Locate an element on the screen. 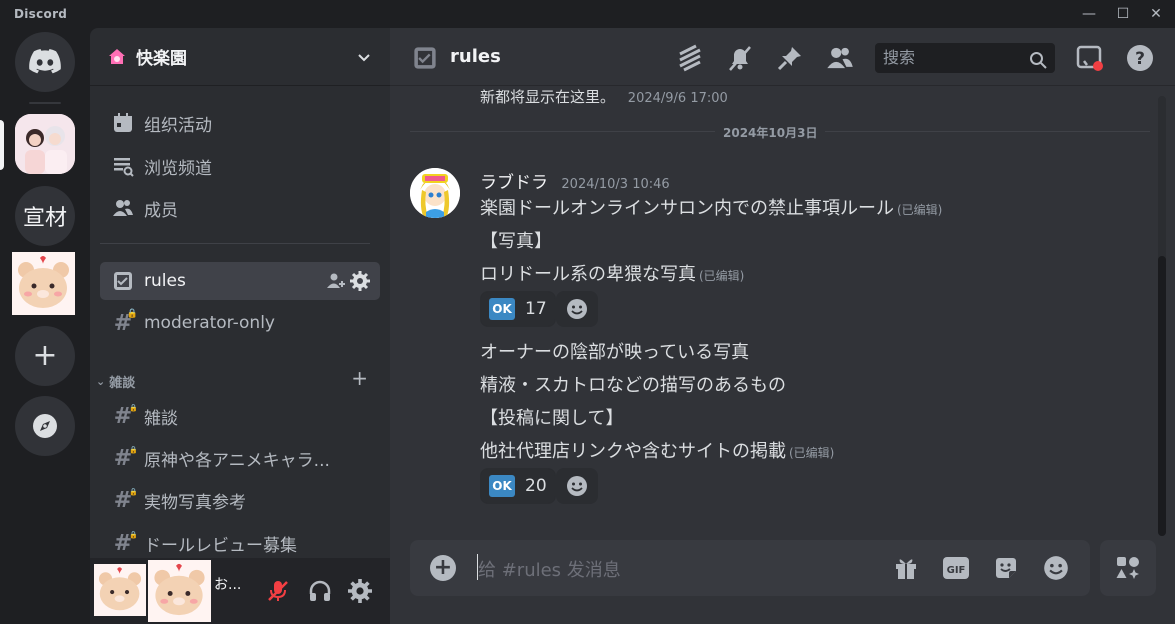  members-icon is located at coordinates (840, 58).